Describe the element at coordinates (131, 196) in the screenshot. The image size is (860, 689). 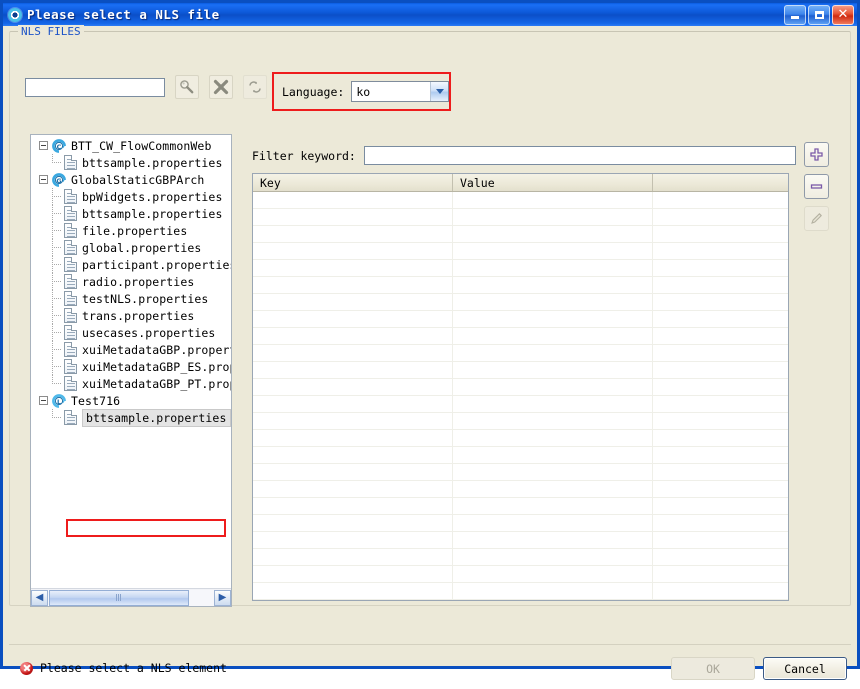
I see `tree-file-node: bpWidgets.properties` at that location.